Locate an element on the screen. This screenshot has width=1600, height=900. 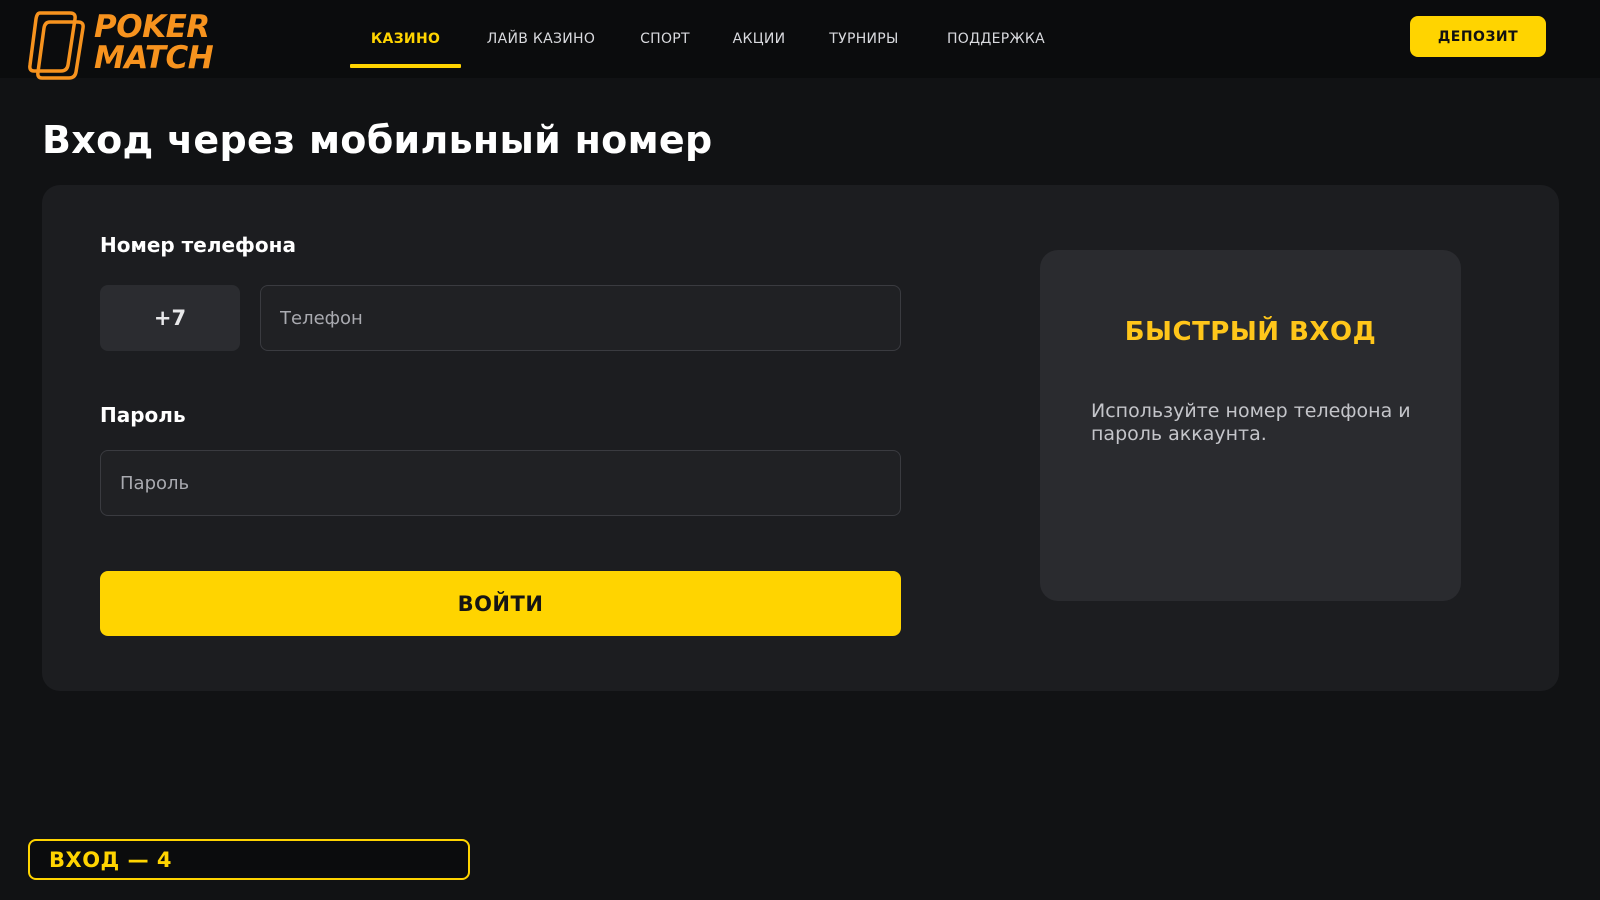
logo-wordmark: POKER MATCH is located at coordinates (154, 42).